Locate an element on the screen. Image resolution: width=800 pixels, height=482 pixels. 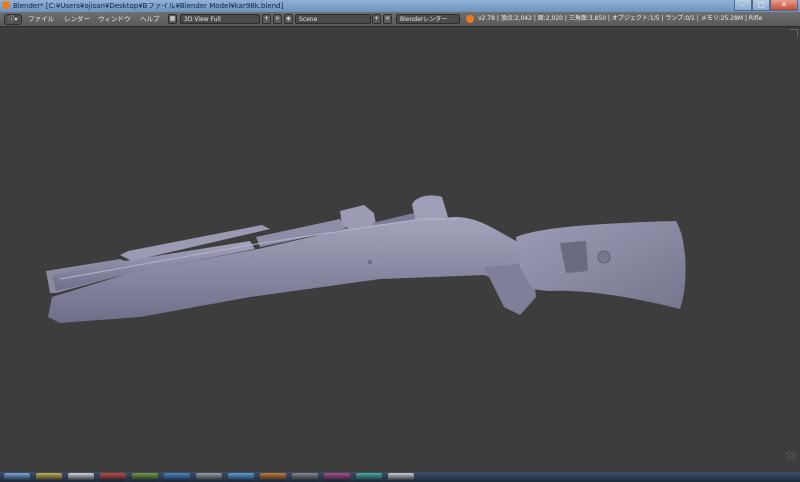
rifle-screw is located at coordinates (370, 262).